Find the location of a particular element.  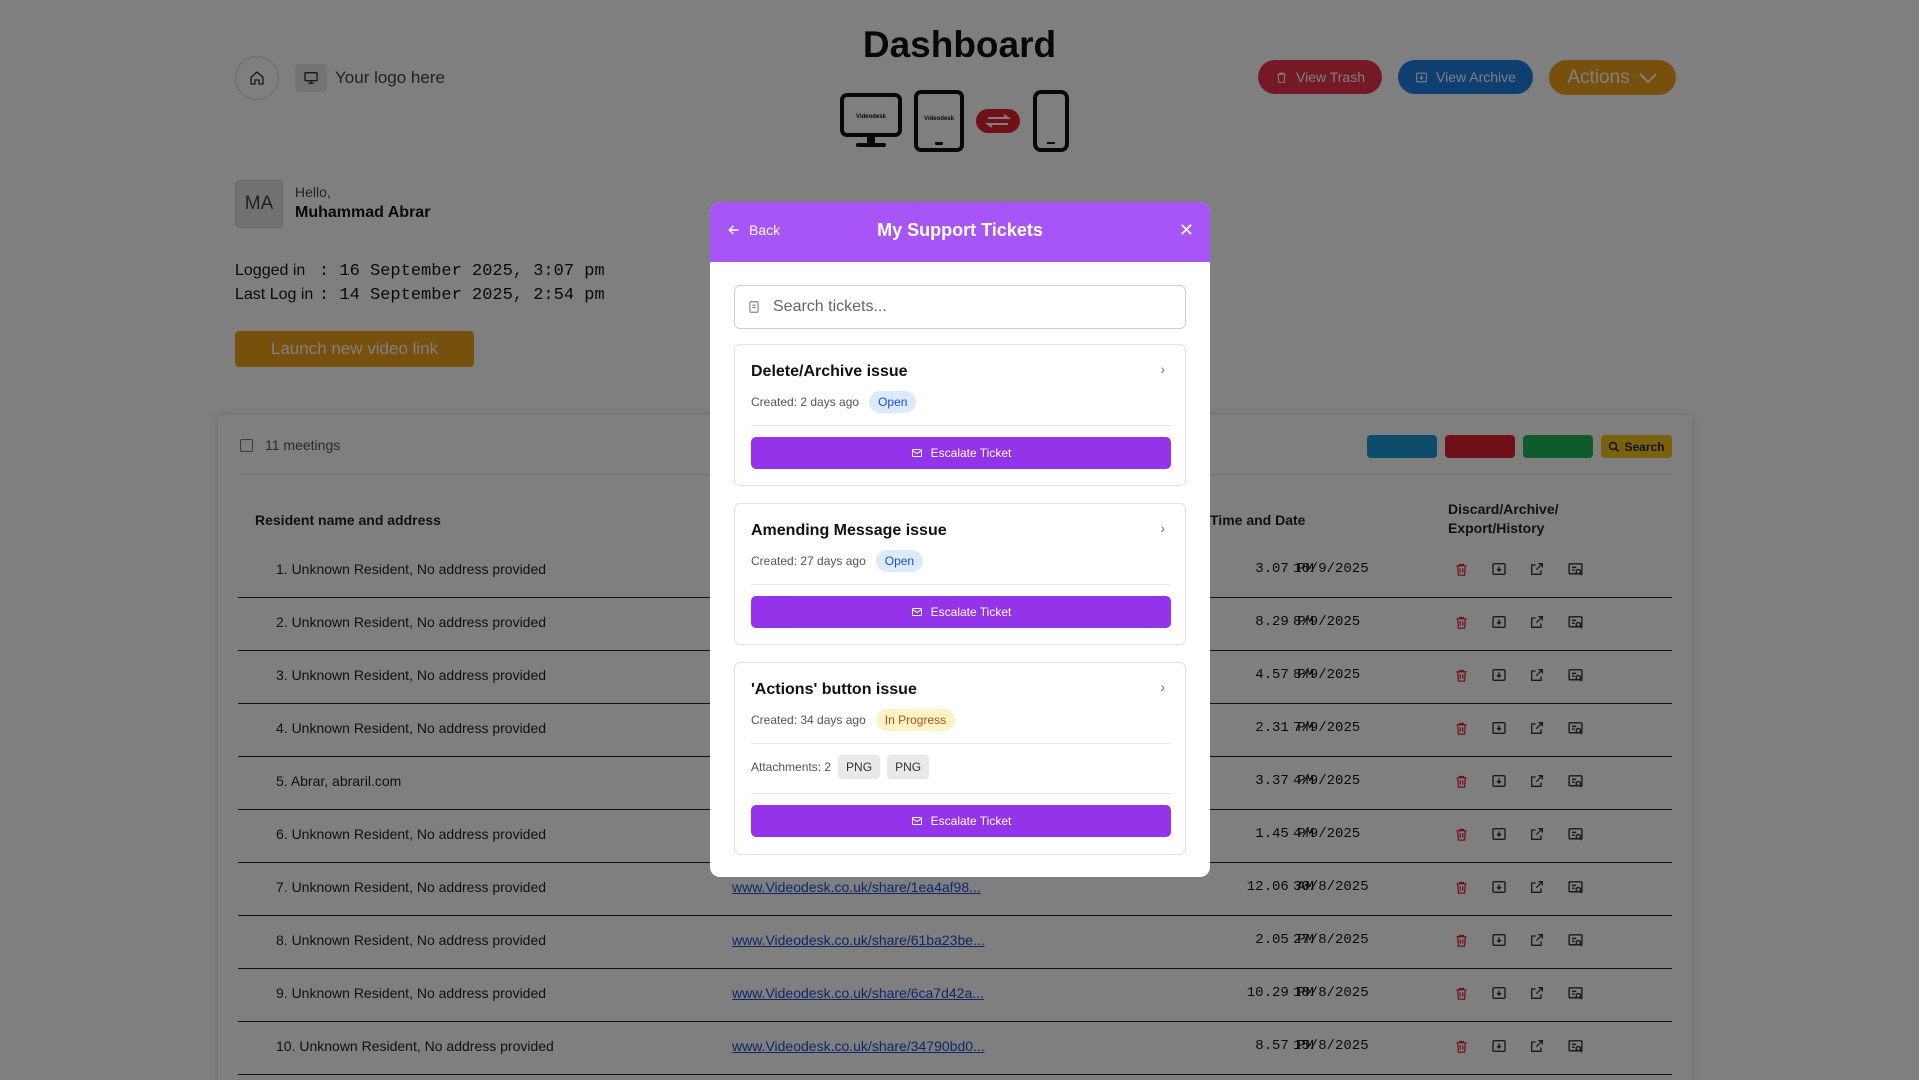

ticket-search-field is located at coordinates (960, 307).